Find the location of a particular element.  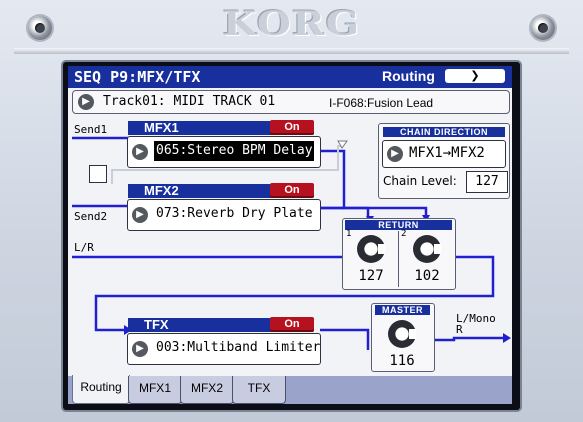

return1-value: 127 is located at coordinates (371, 276).